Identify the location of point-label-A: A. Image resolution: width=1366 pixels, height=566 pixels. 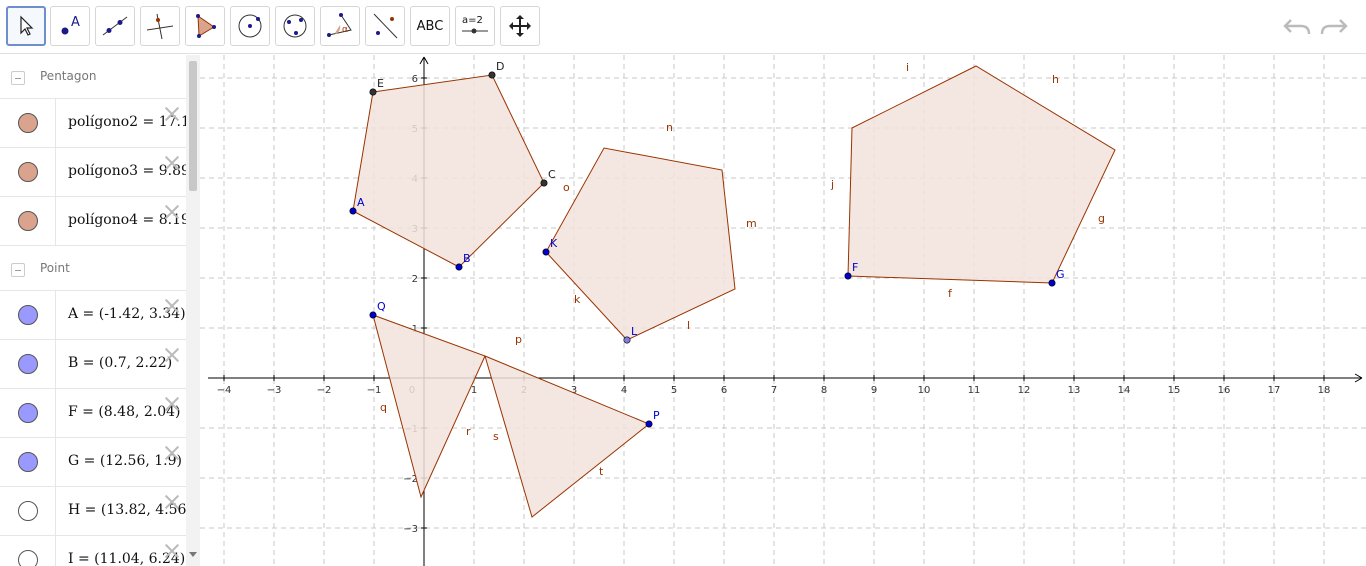
(361, 202).